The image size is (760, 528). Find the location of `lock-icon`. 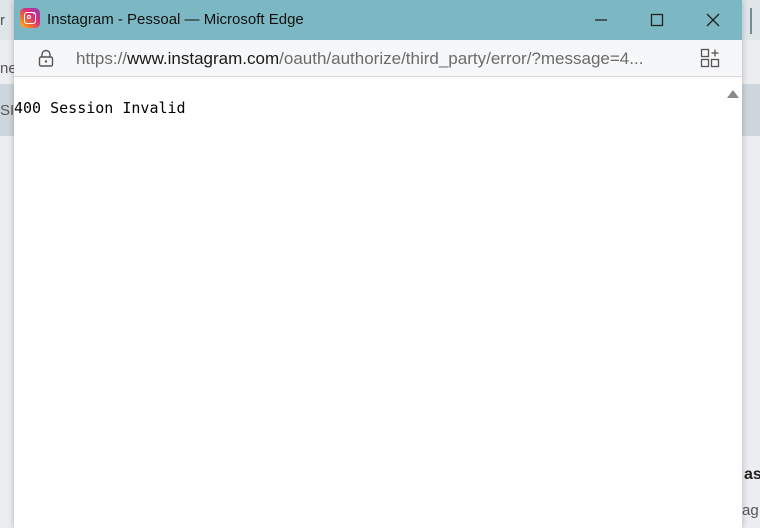

lock-icon is located at coordinates (46, 58).